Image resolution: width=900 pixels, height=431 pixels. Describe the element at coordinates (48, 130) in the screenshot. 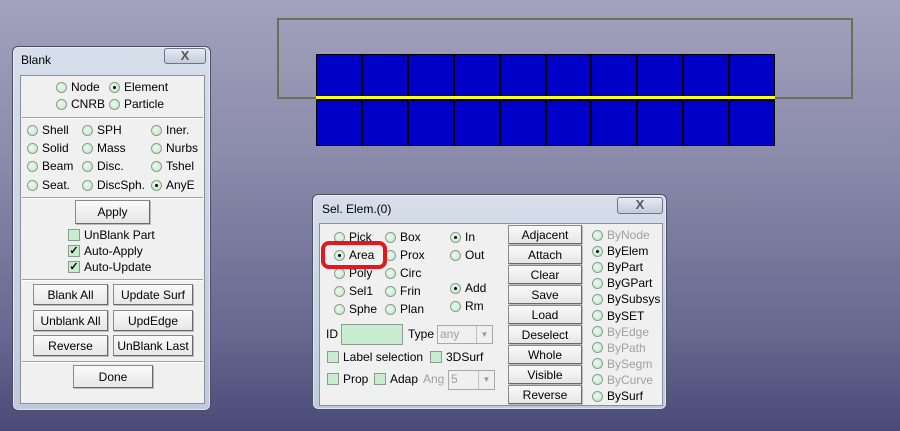

I see `radio-shell: Shell` at that location.